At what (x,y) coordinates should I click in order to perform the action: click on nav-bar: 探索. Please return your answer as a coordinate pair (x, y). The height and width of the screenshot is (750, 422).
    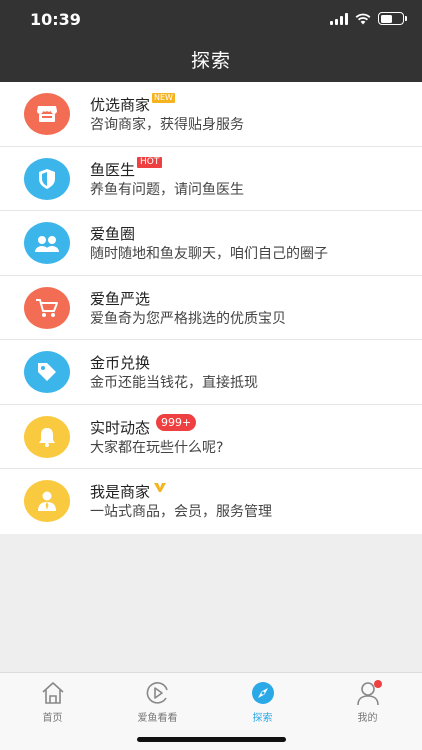
    Looking at the image, I should click on (211, 62).